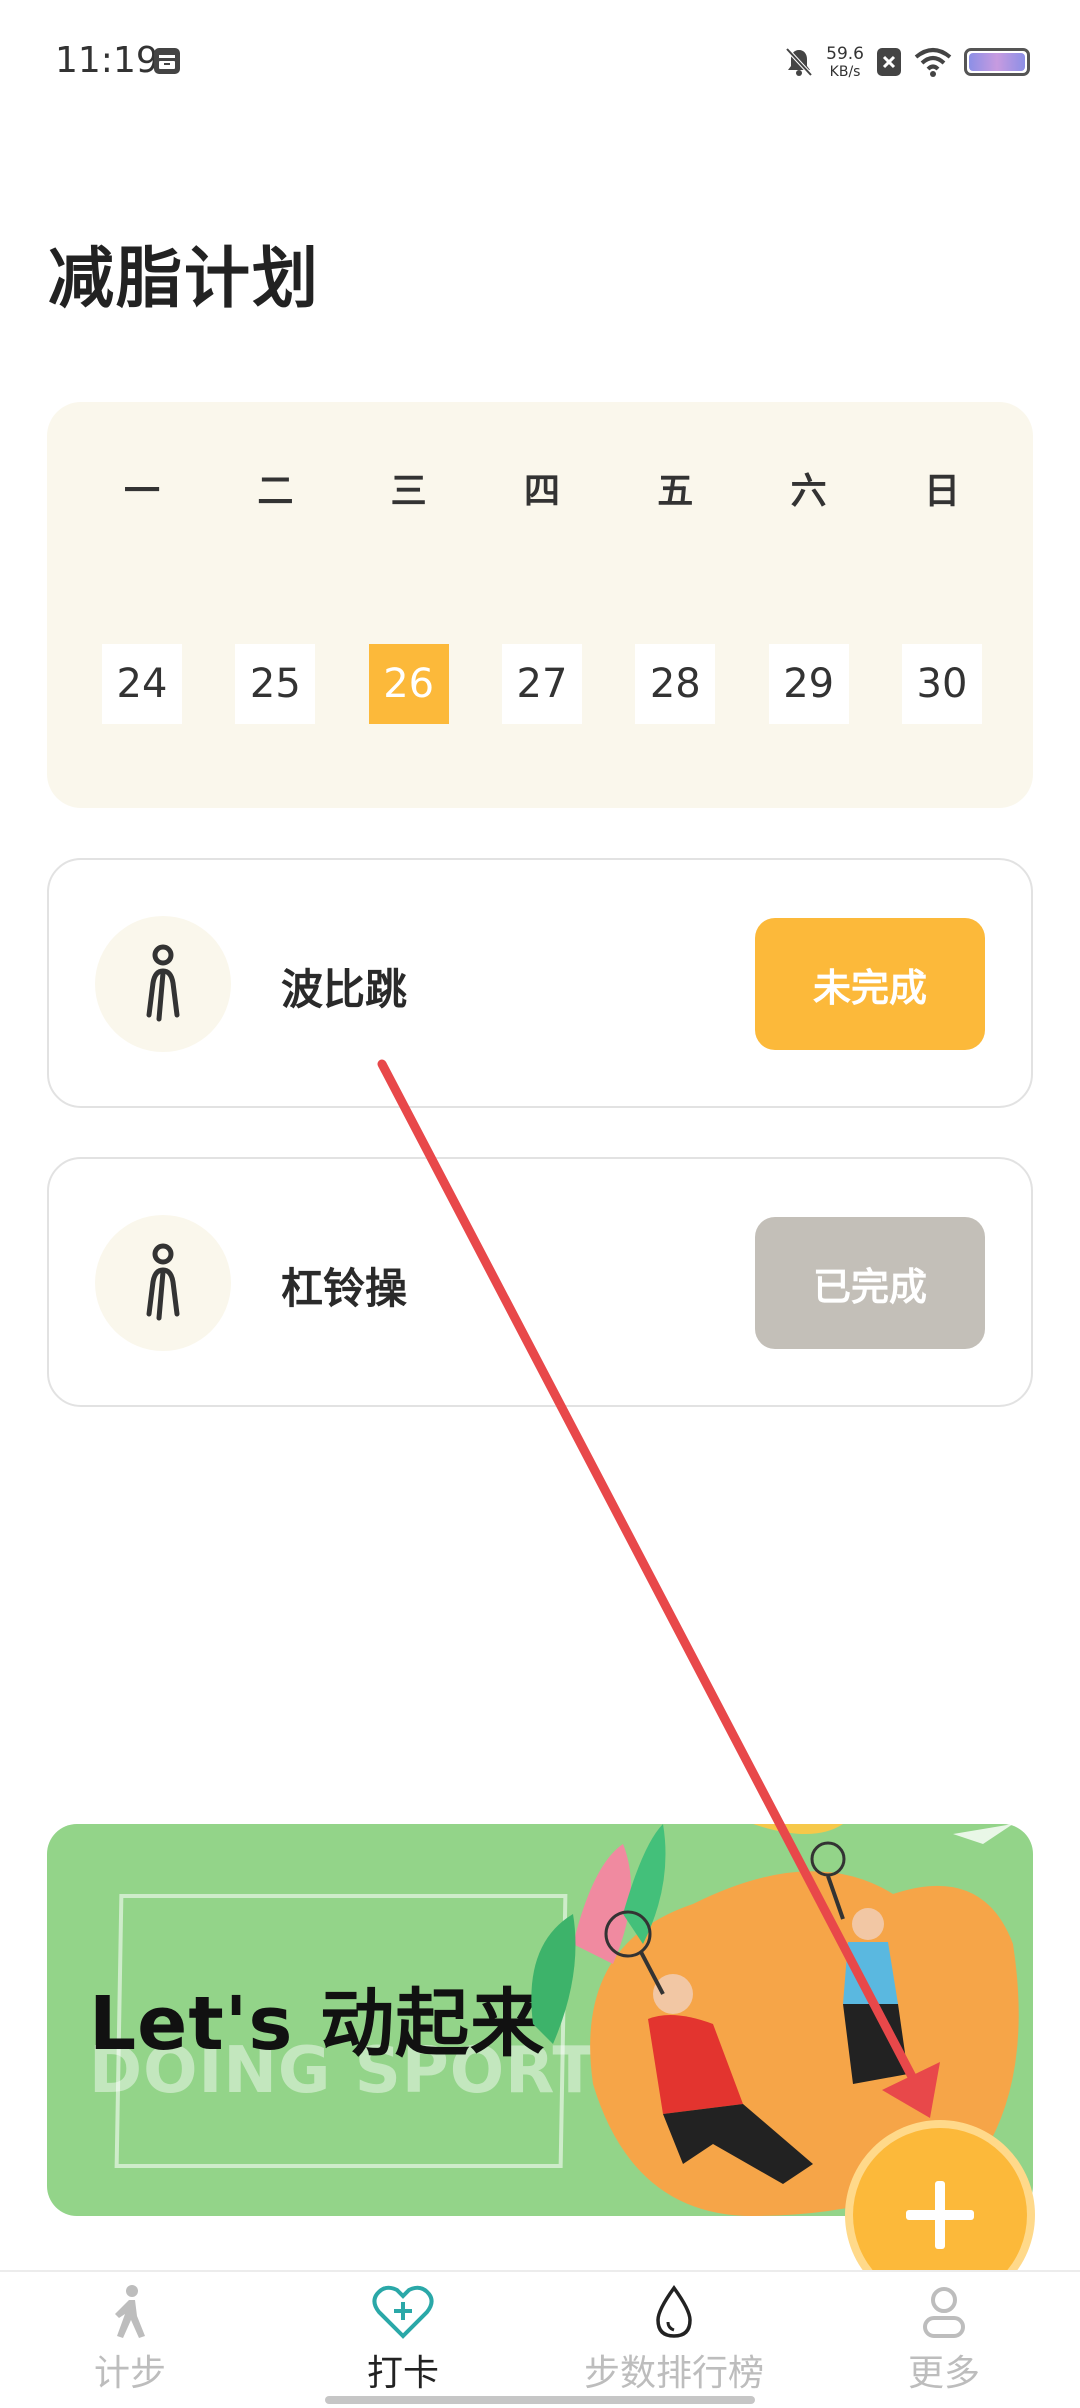 The height and width of the screenshot is (2408, 1080). What do you see at coordinates (870, 1283) in the screenshot?
I see `task-status-button: 已完成` at bounding box center [870, 1283].